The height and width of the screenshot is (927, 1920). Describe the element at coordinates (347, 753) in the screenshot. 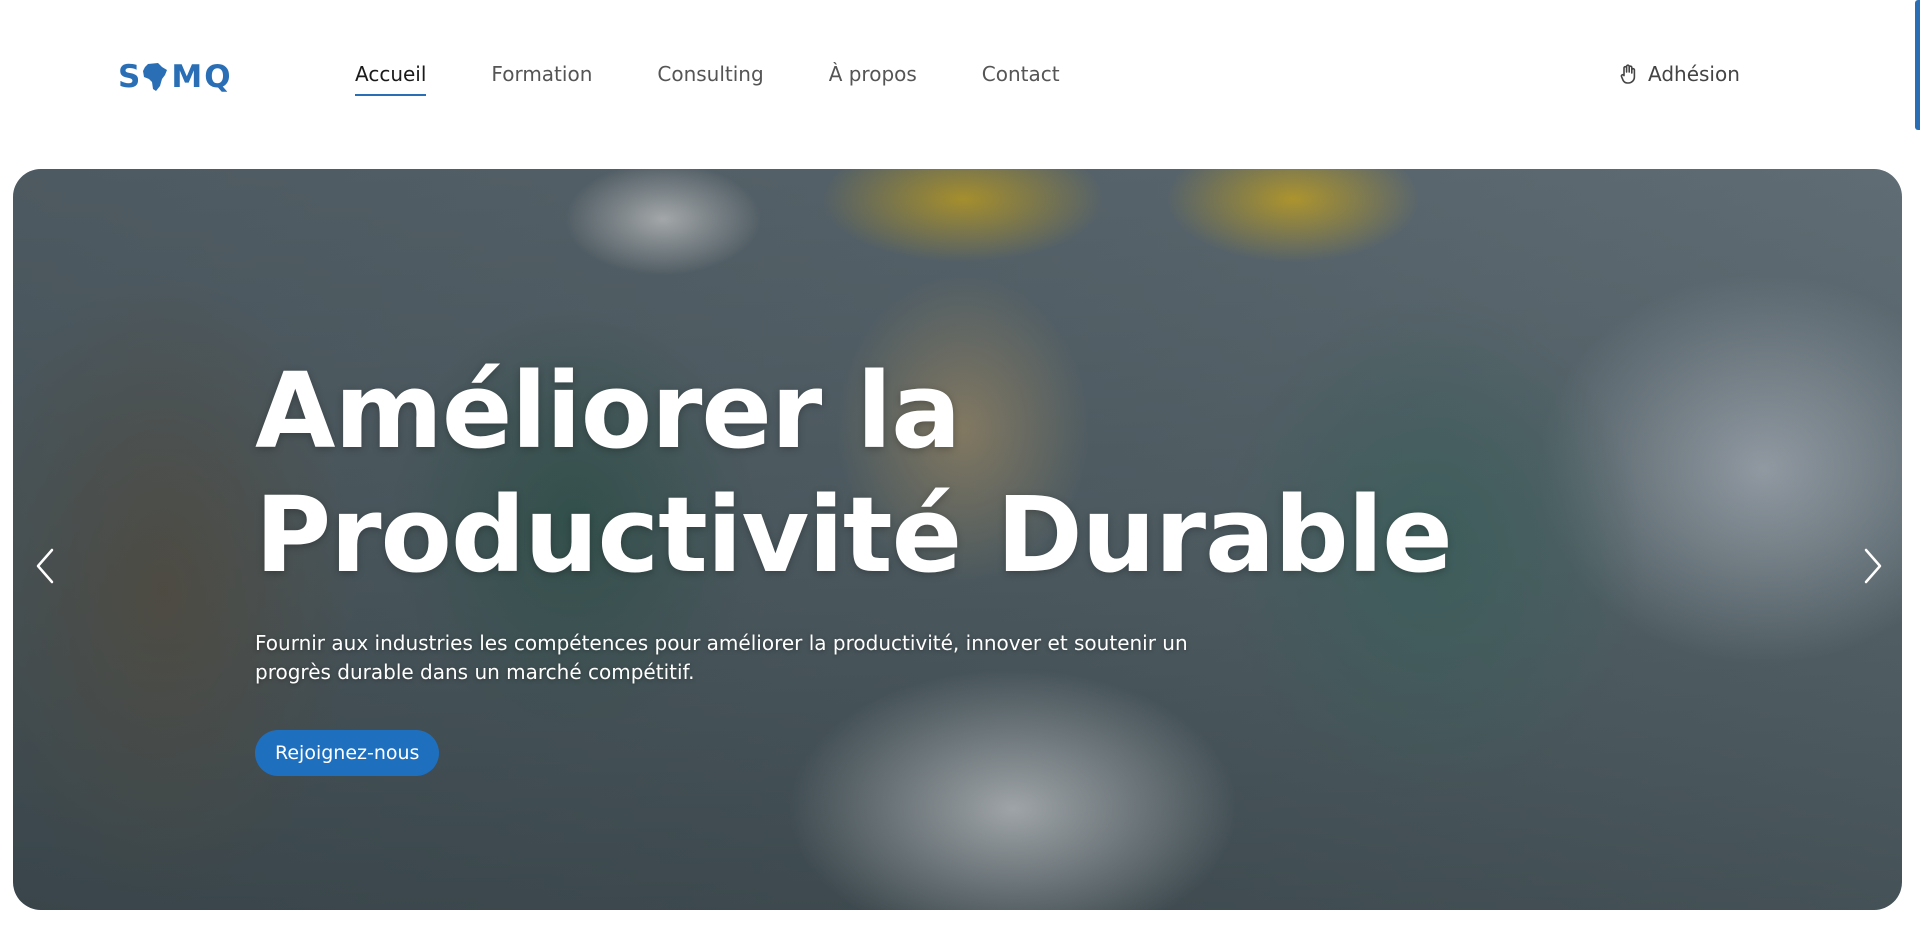

I see `join-us-button: Rejoignez-nous` at that location.